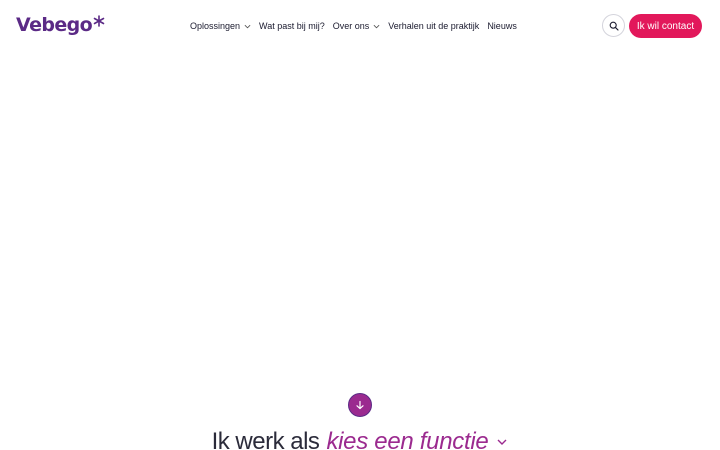  I want to click on nav-item-label: Wat past bij mij?, so click(292, 26).